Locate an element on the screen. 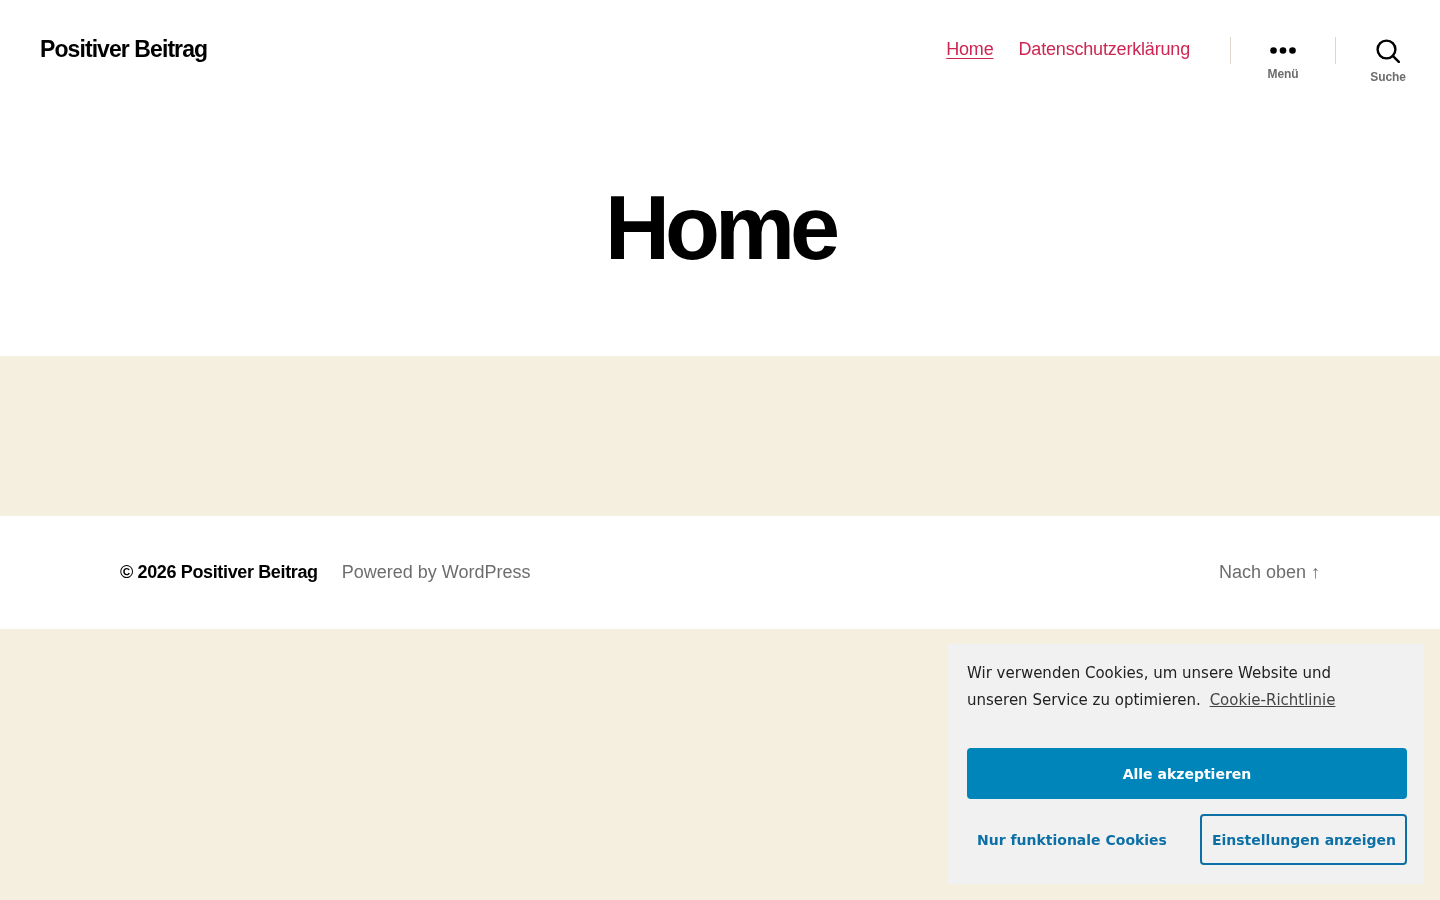 Image resolution: width=1440 pixels, height=900 pixels. site-title: Positiver Beitrag is located at coordinates (124, 49).